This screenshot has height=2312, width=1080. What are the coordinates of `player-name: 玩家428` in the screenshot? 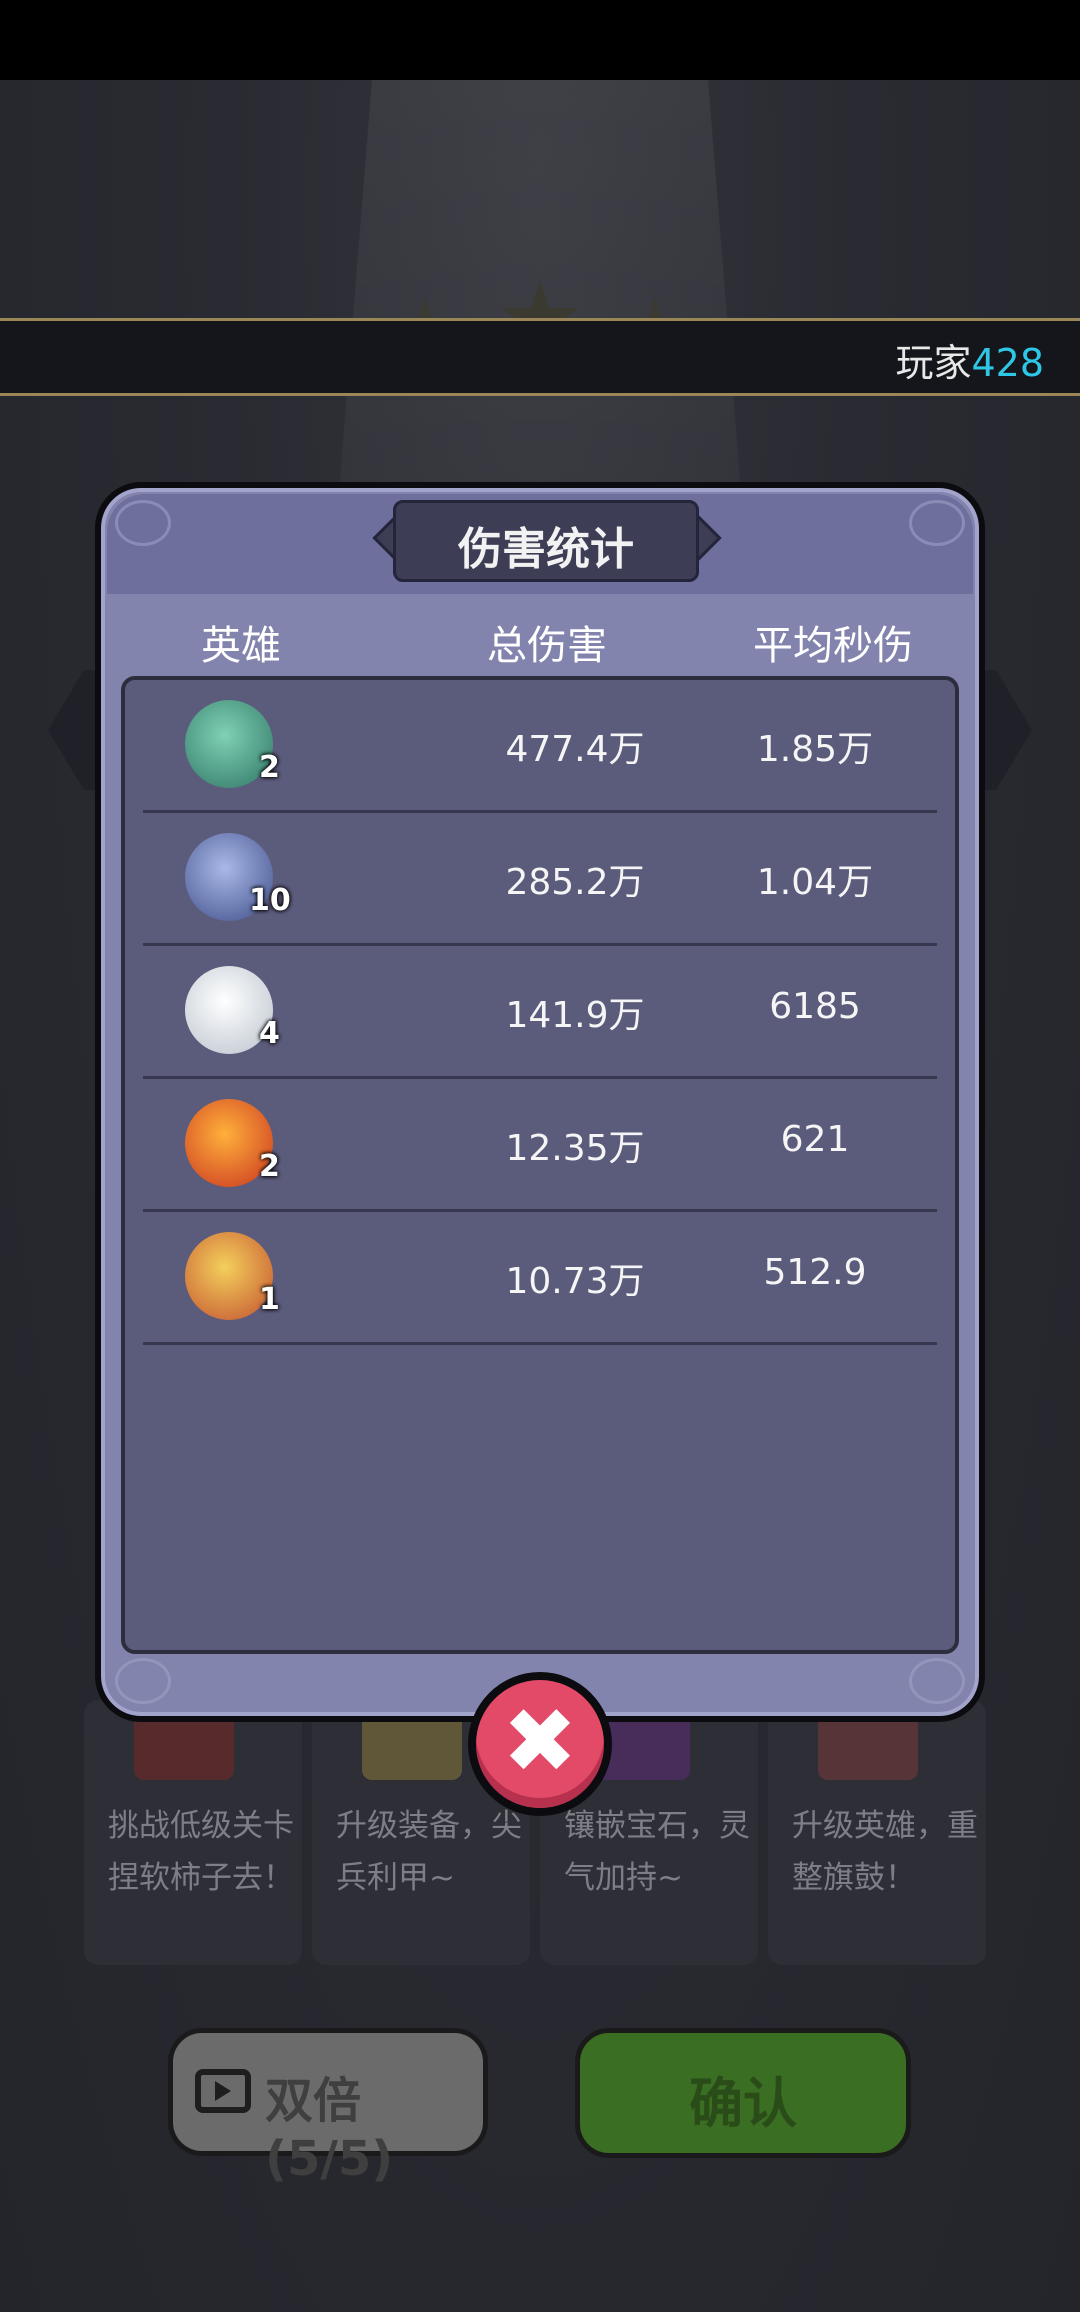 It's located at (969, 363).